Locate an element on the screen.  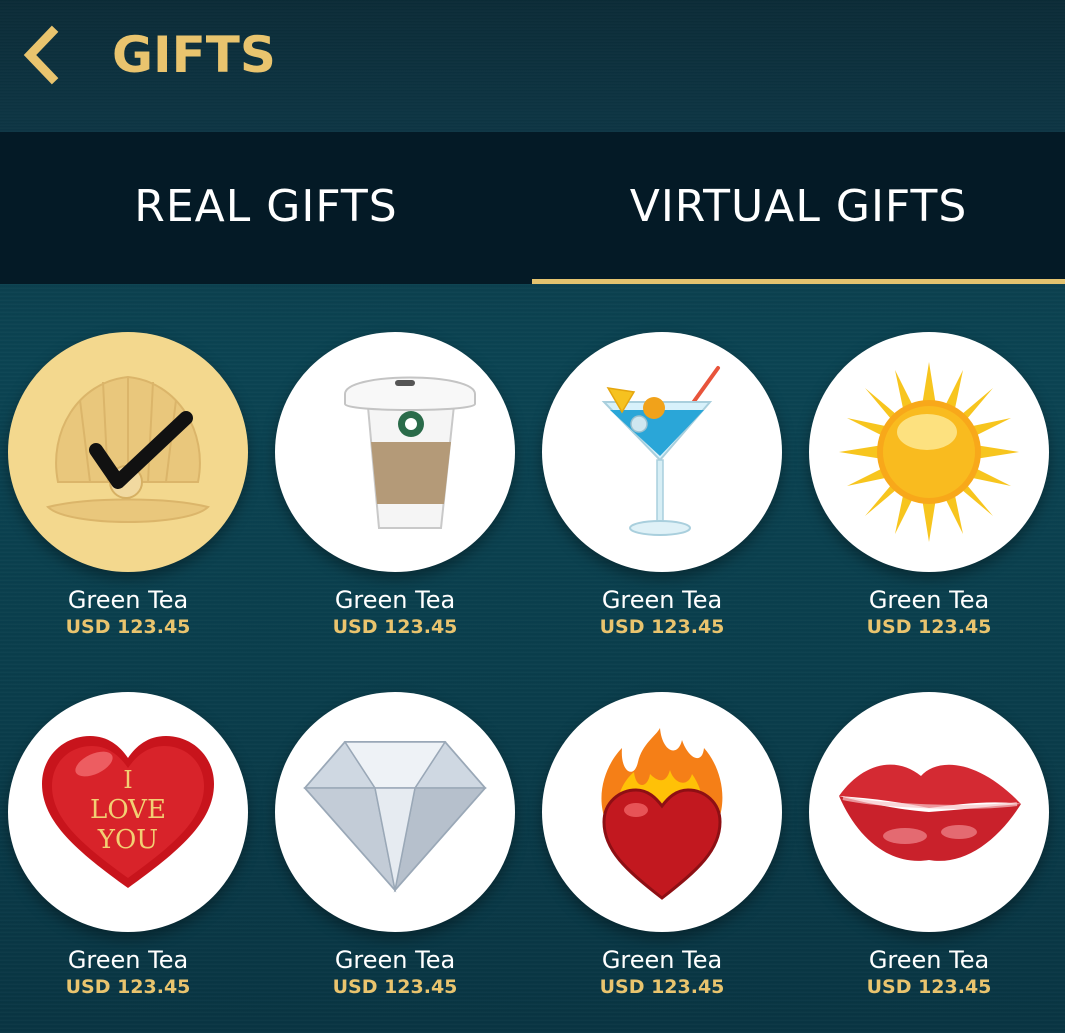
cocktail-icon is located at coordinates (660, 451).